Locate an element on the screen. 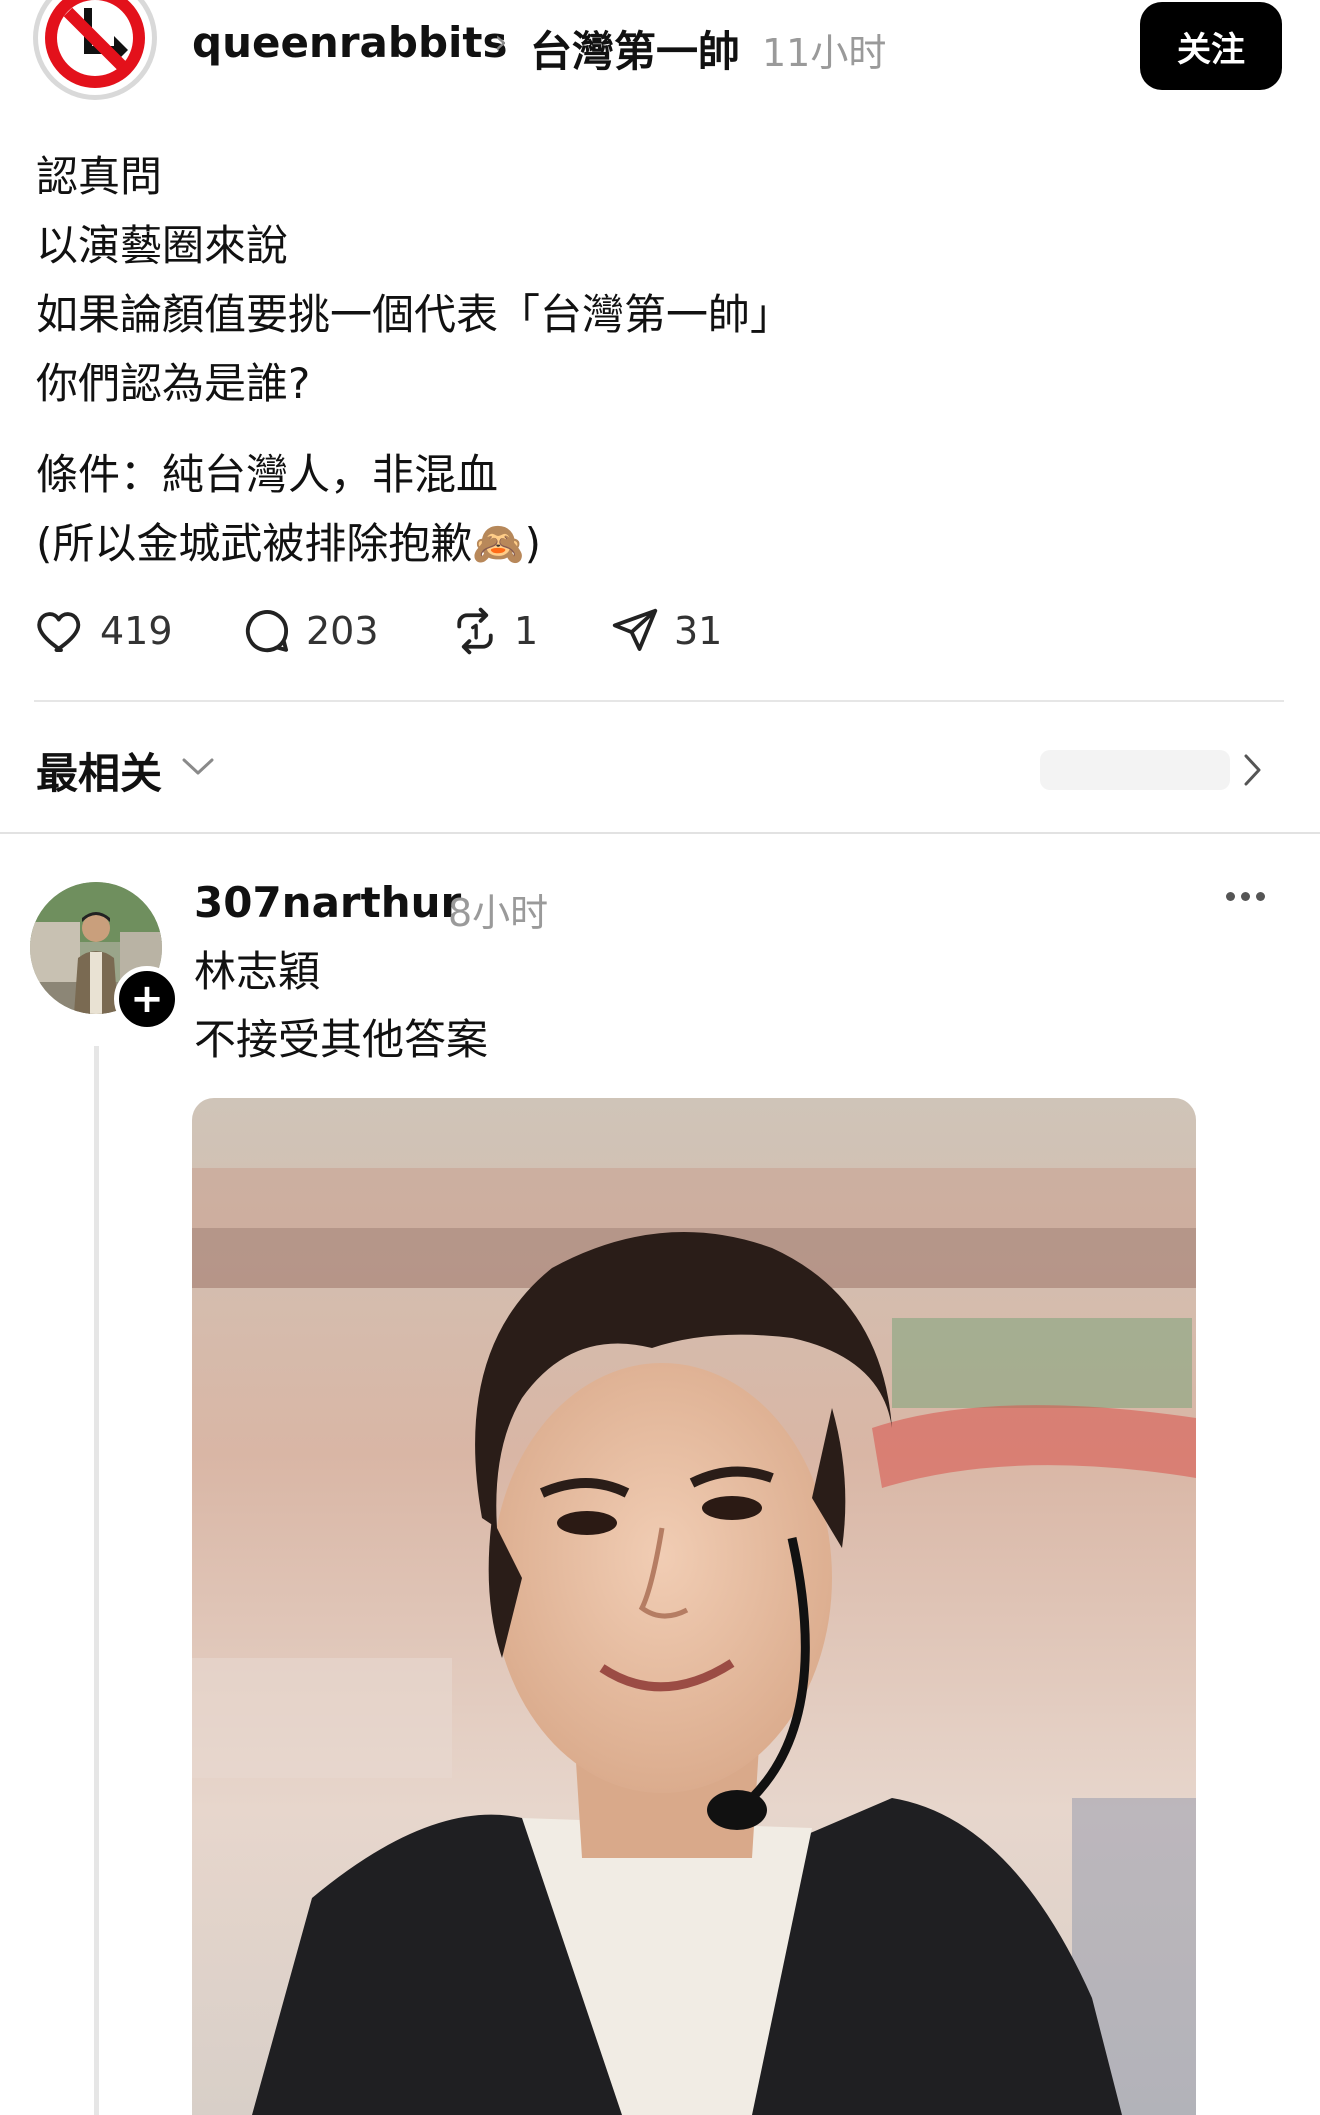  post-line: 如果論顏值要挑一個代表「台灣第一帥」 is located at coordinates (414, 314).